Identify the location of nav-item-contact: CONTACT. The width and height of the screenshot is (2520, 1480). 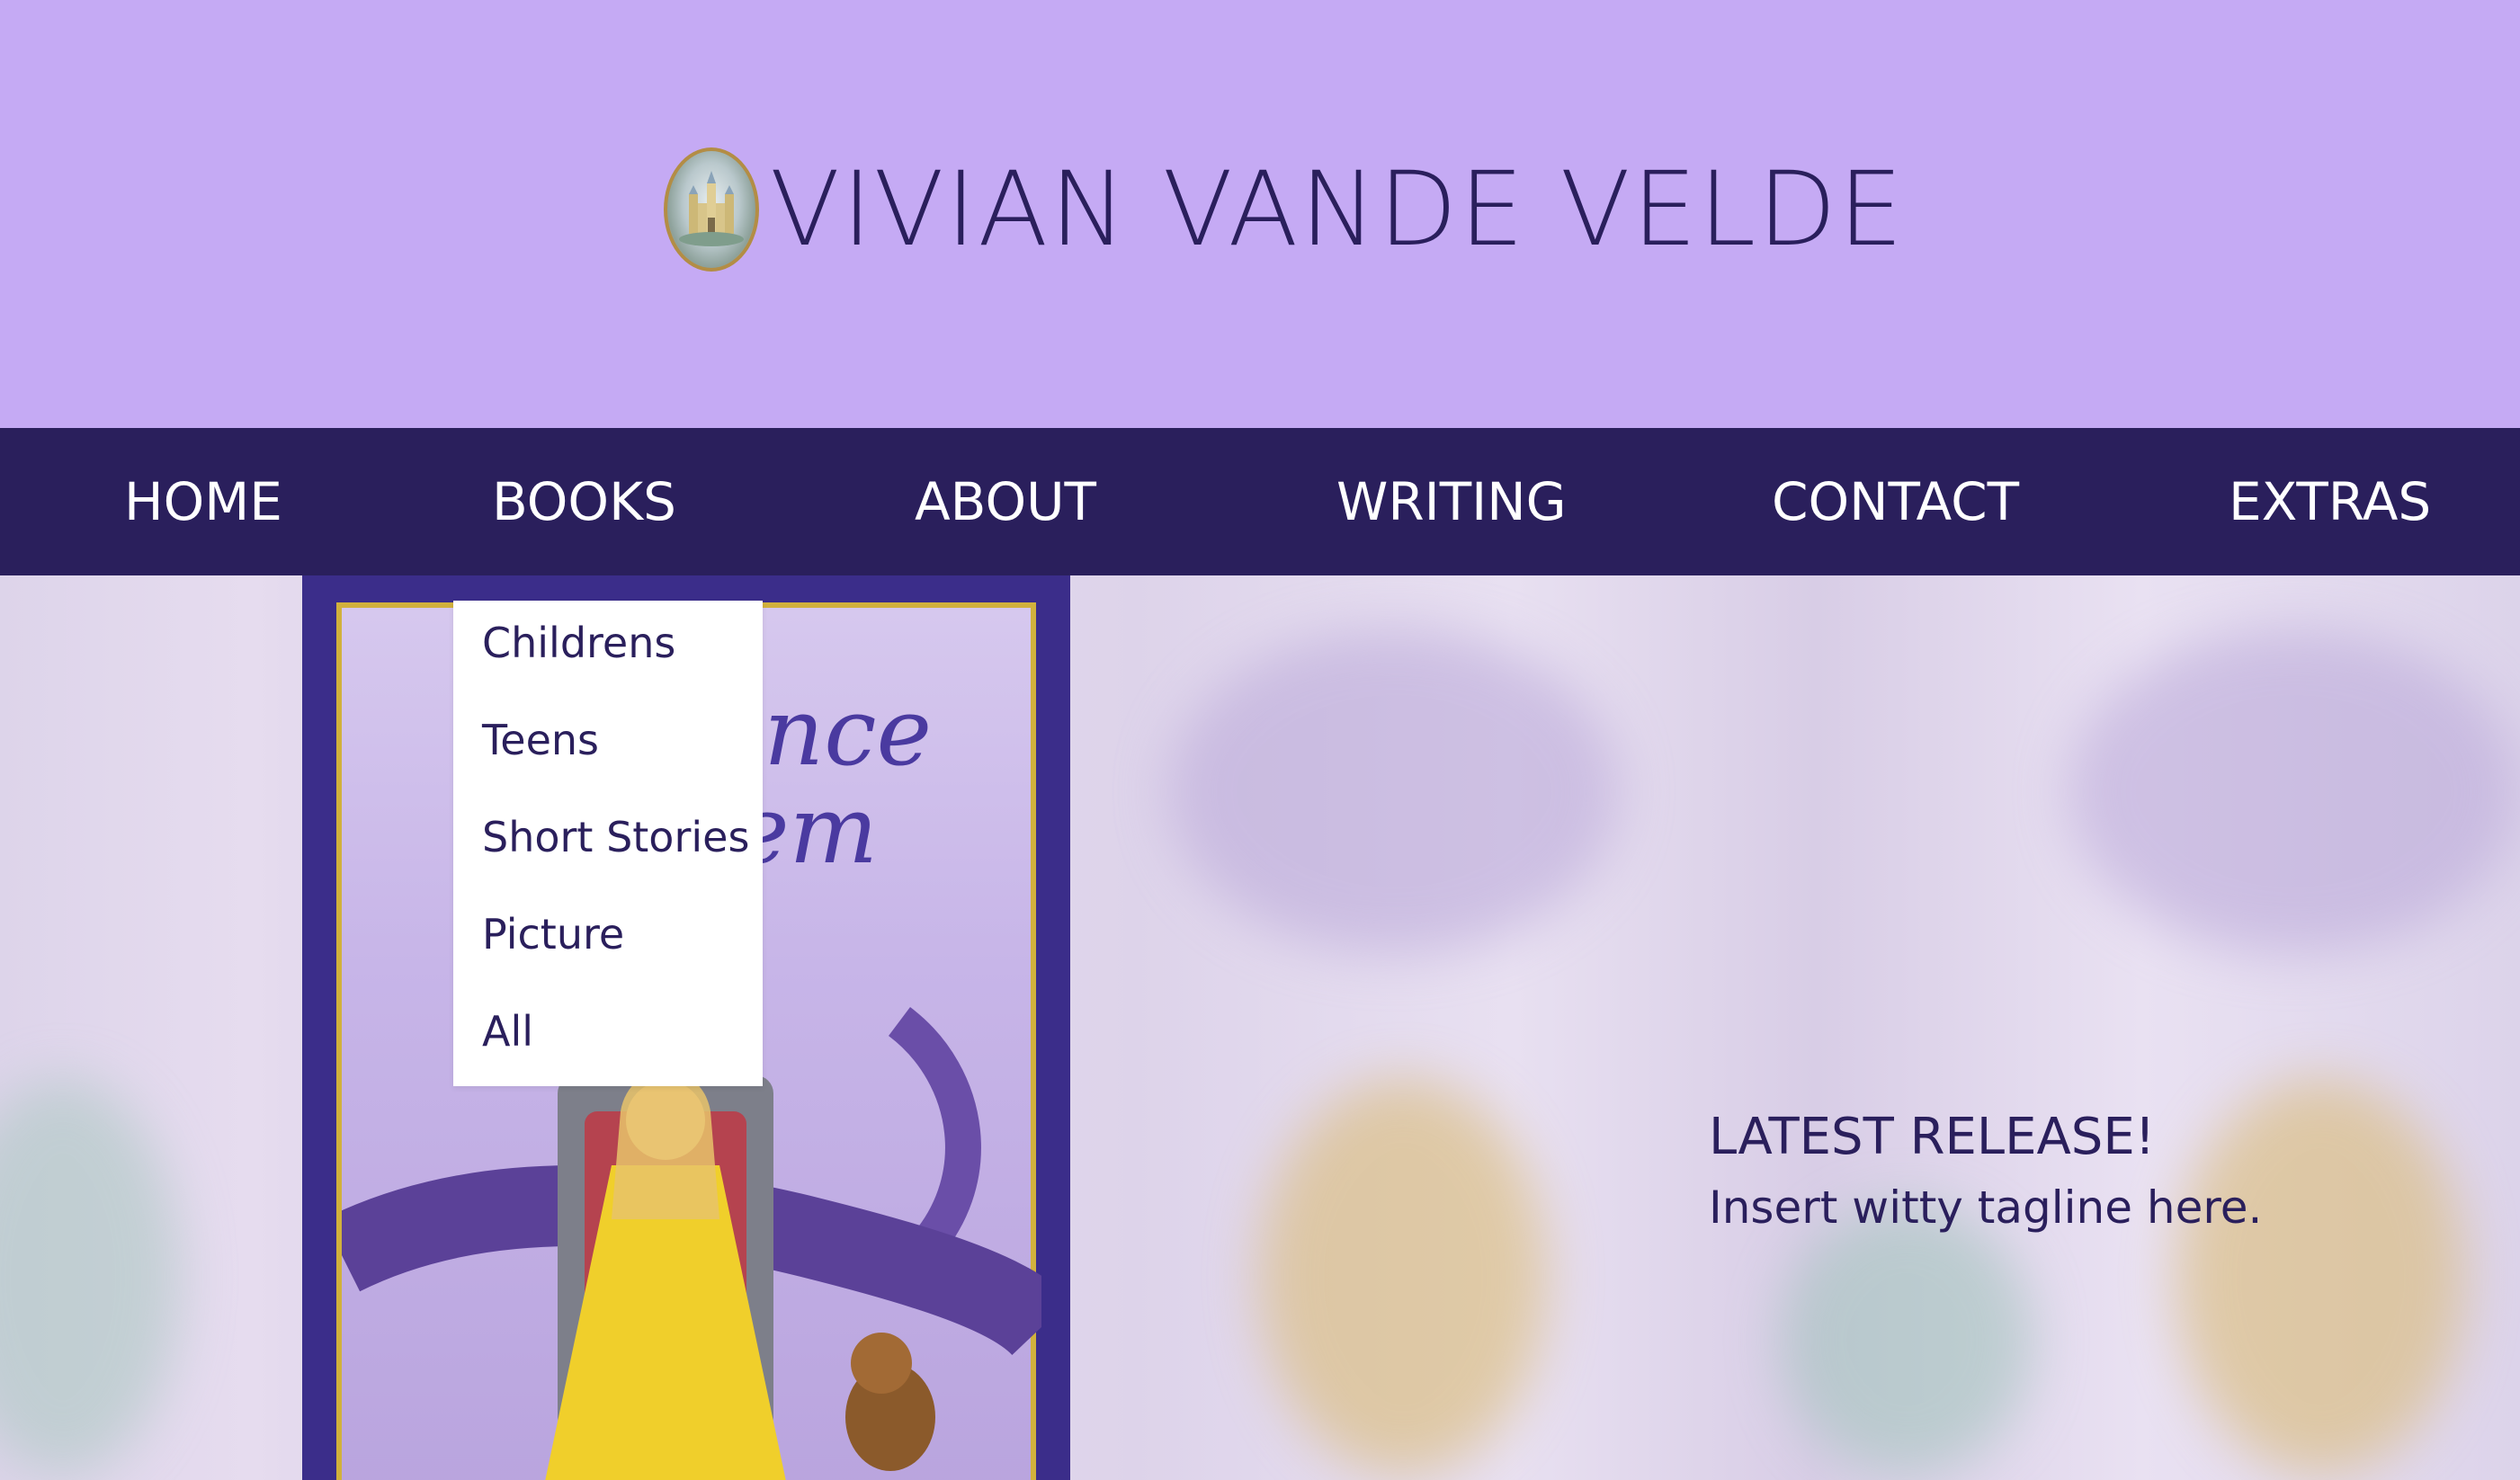
(1896, 501).